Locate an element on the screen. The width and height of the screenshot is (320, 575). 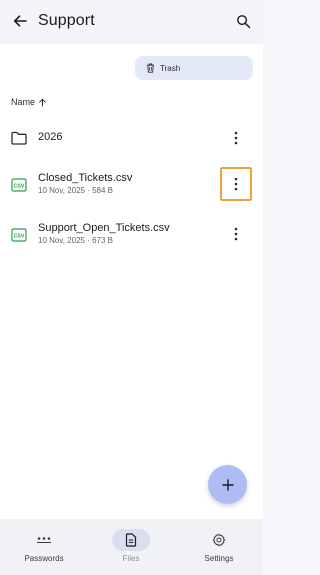
add-button is located at coordinates (227, 484).